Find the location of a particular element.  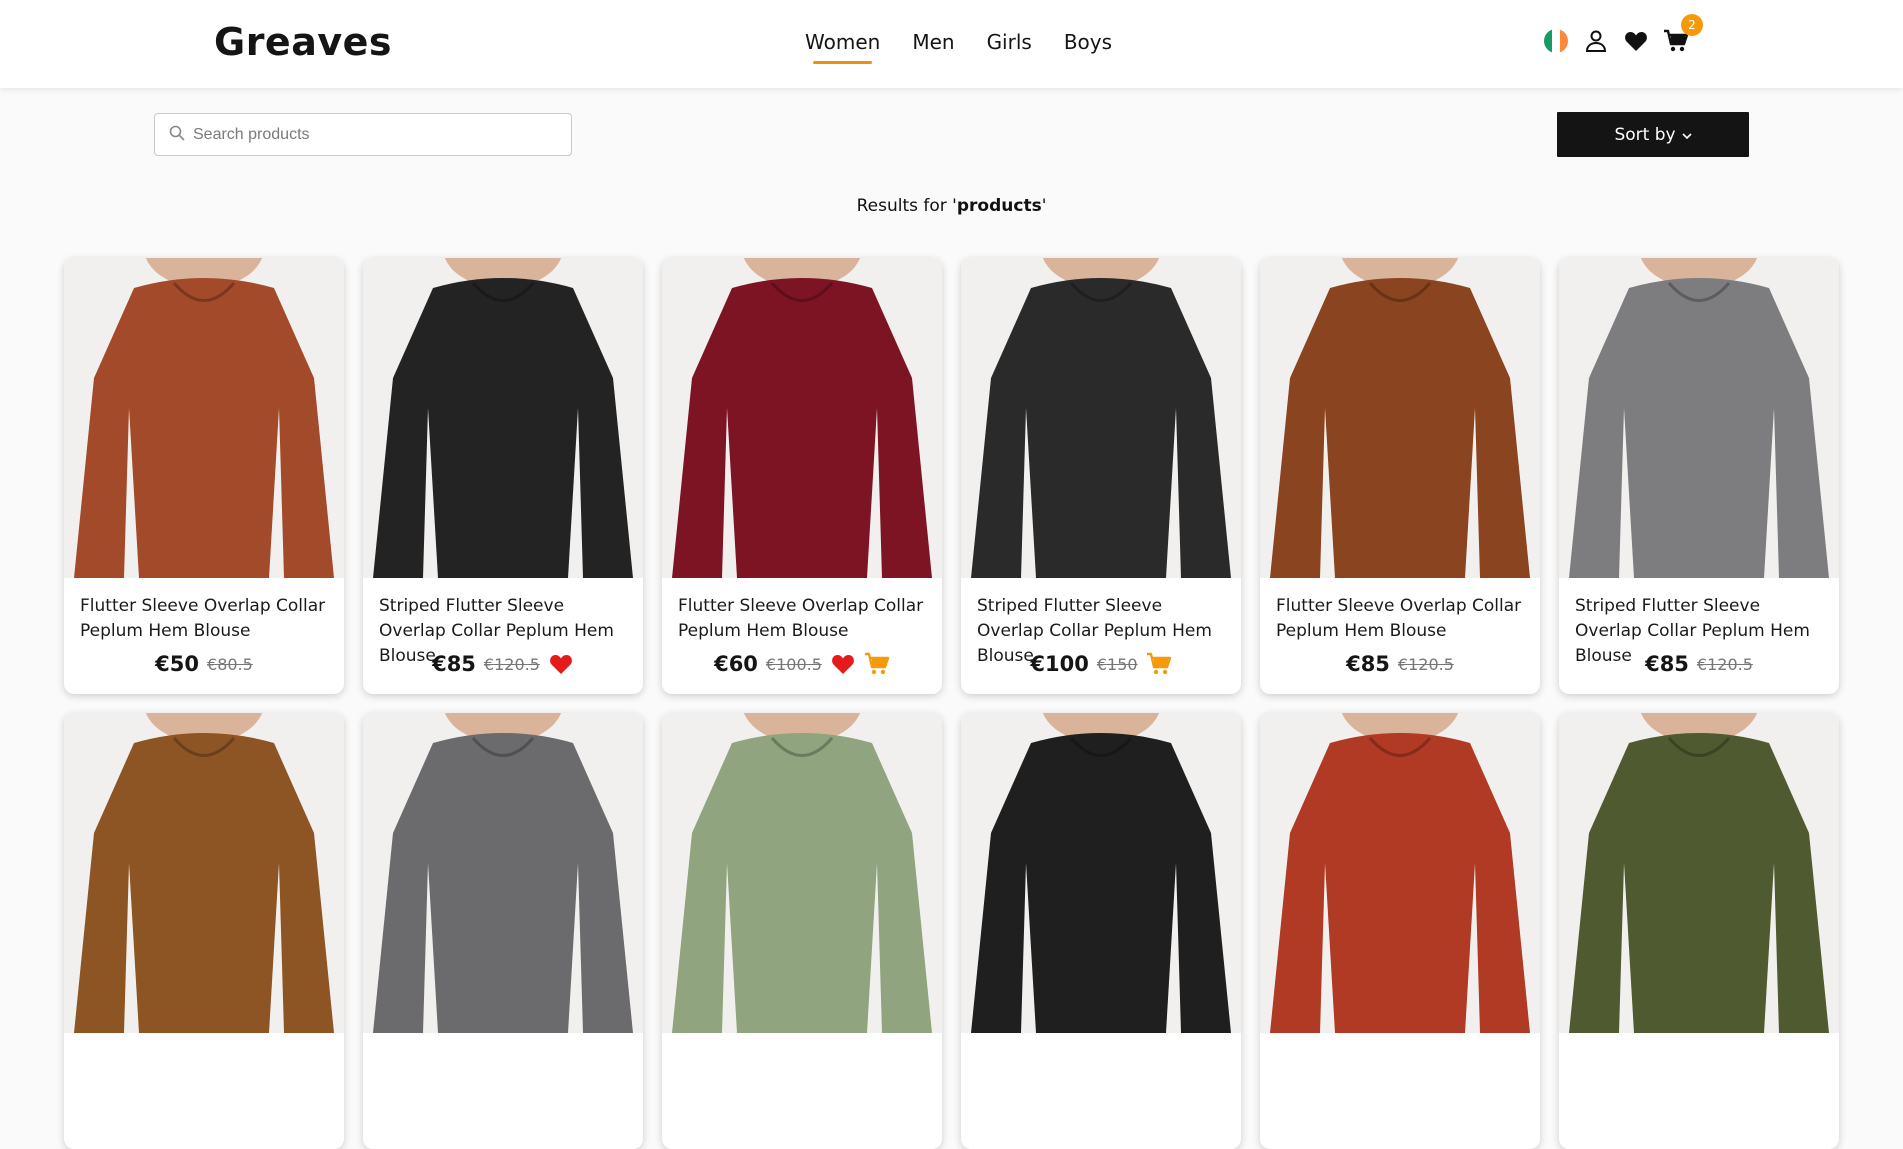

product-price: €100 is located at coordinates (1059, 664).